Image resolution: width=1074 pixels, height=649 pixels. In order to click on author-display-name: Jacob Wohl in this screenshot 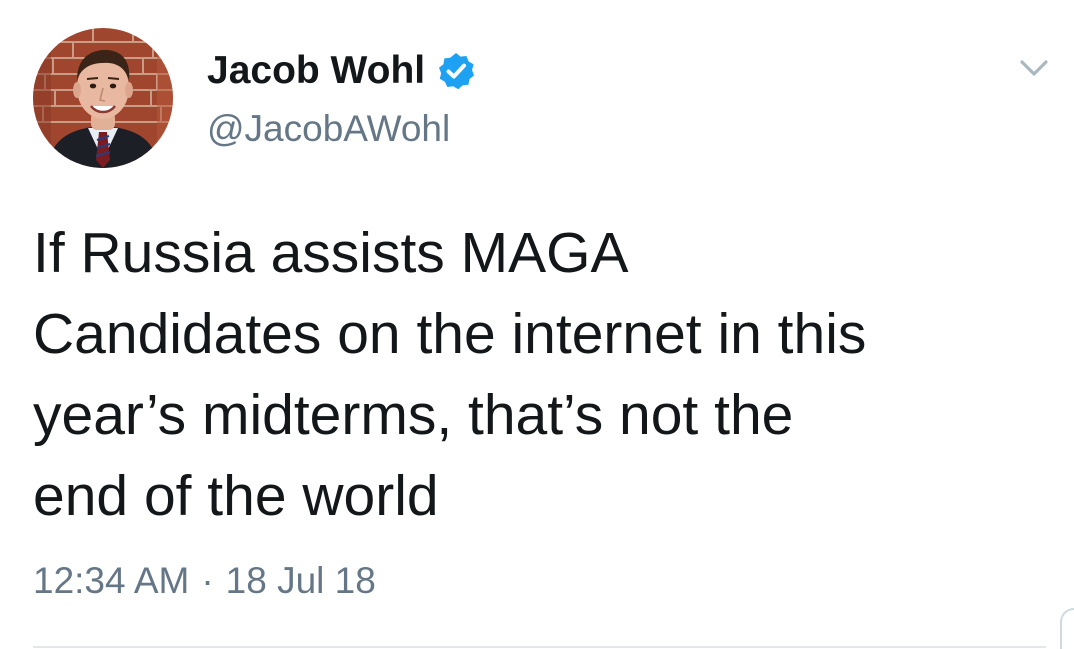, I will do `click(316, 71)`.